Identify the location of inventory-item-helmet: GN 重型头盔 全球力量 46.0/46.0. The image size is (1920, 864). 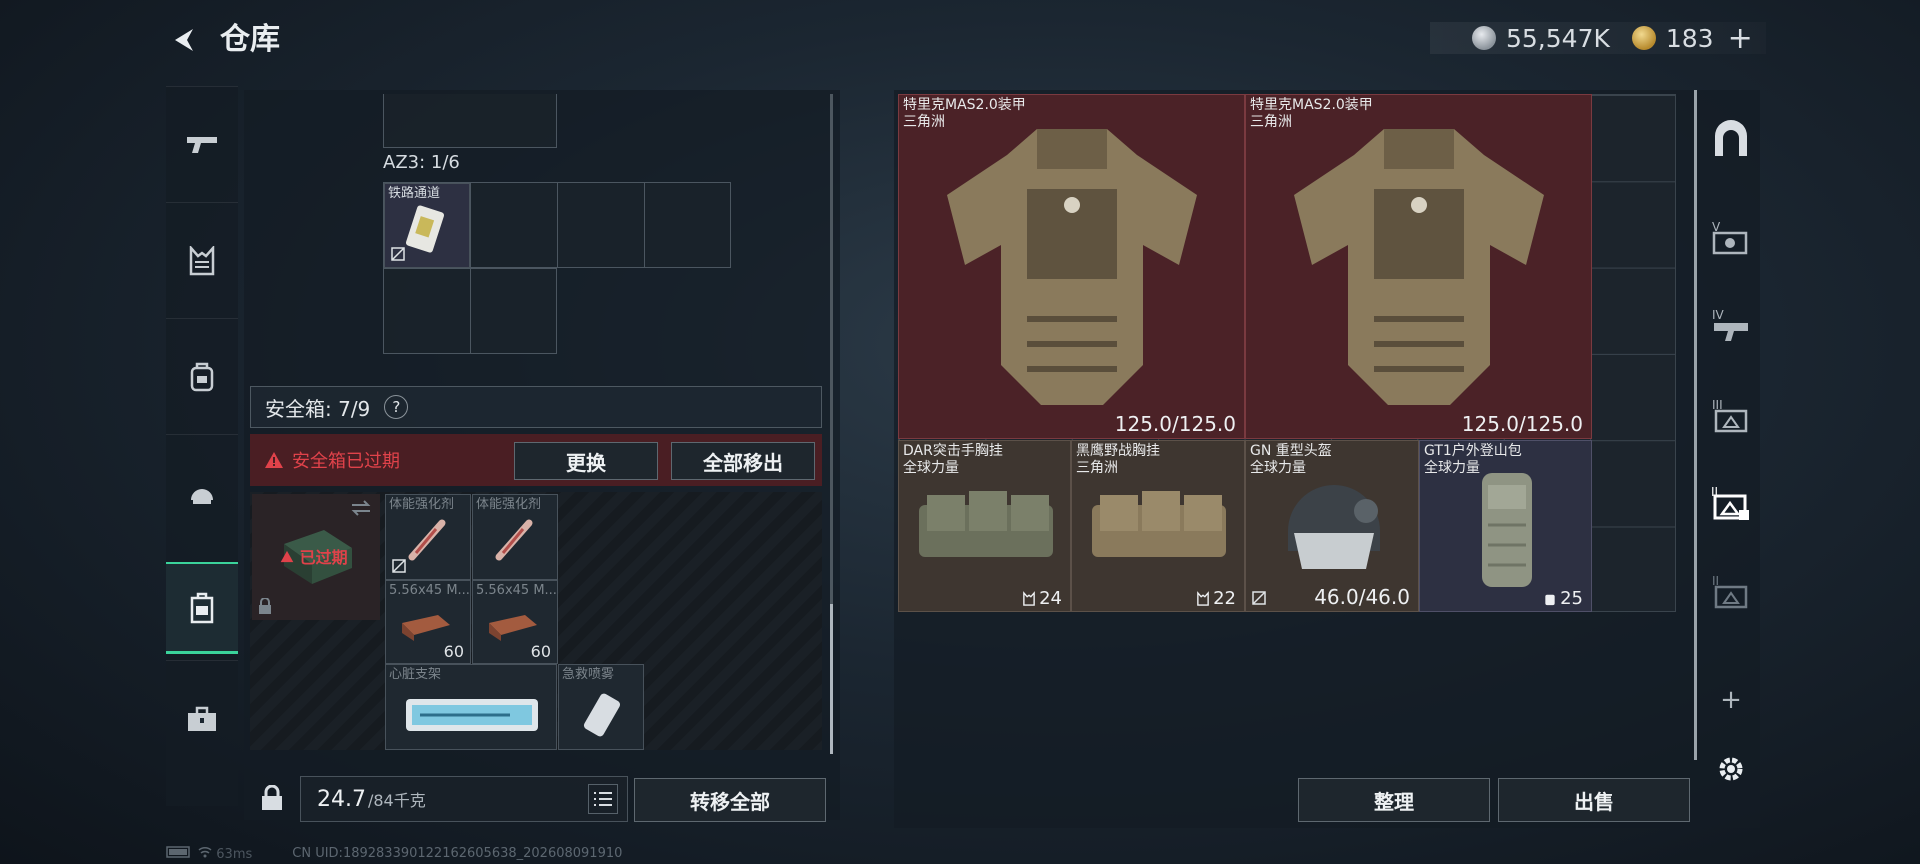
(1332, 526).